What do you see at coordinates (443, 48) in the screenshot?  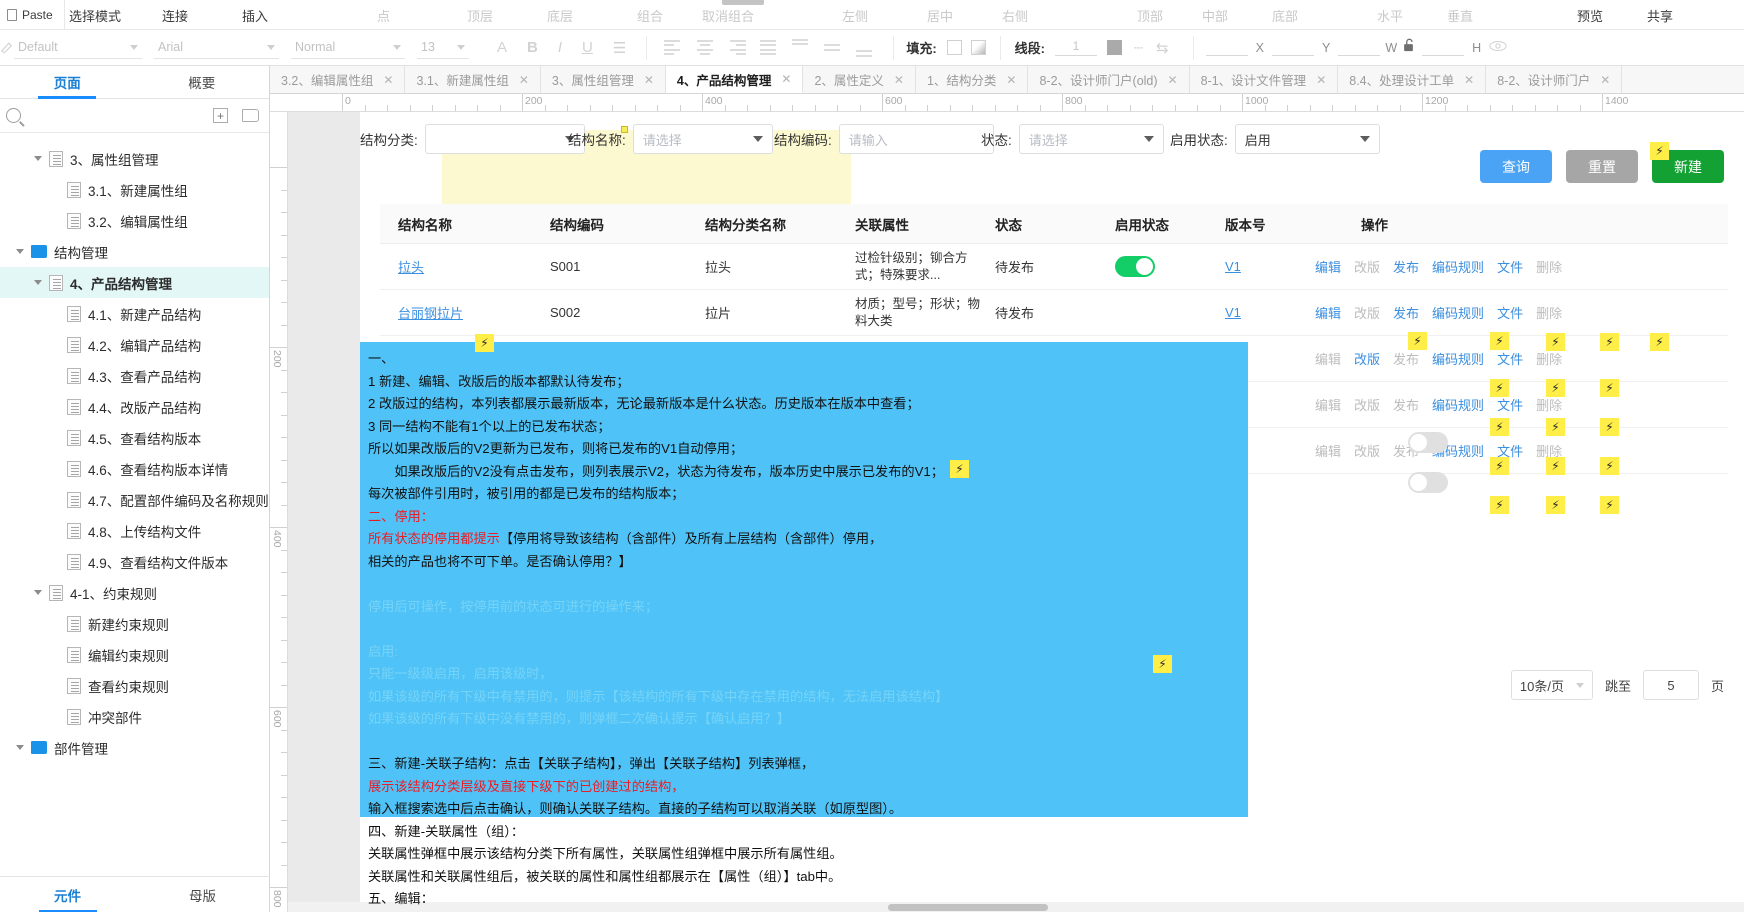 I see `font-size-select: 13` at bounding box center [443, 48].